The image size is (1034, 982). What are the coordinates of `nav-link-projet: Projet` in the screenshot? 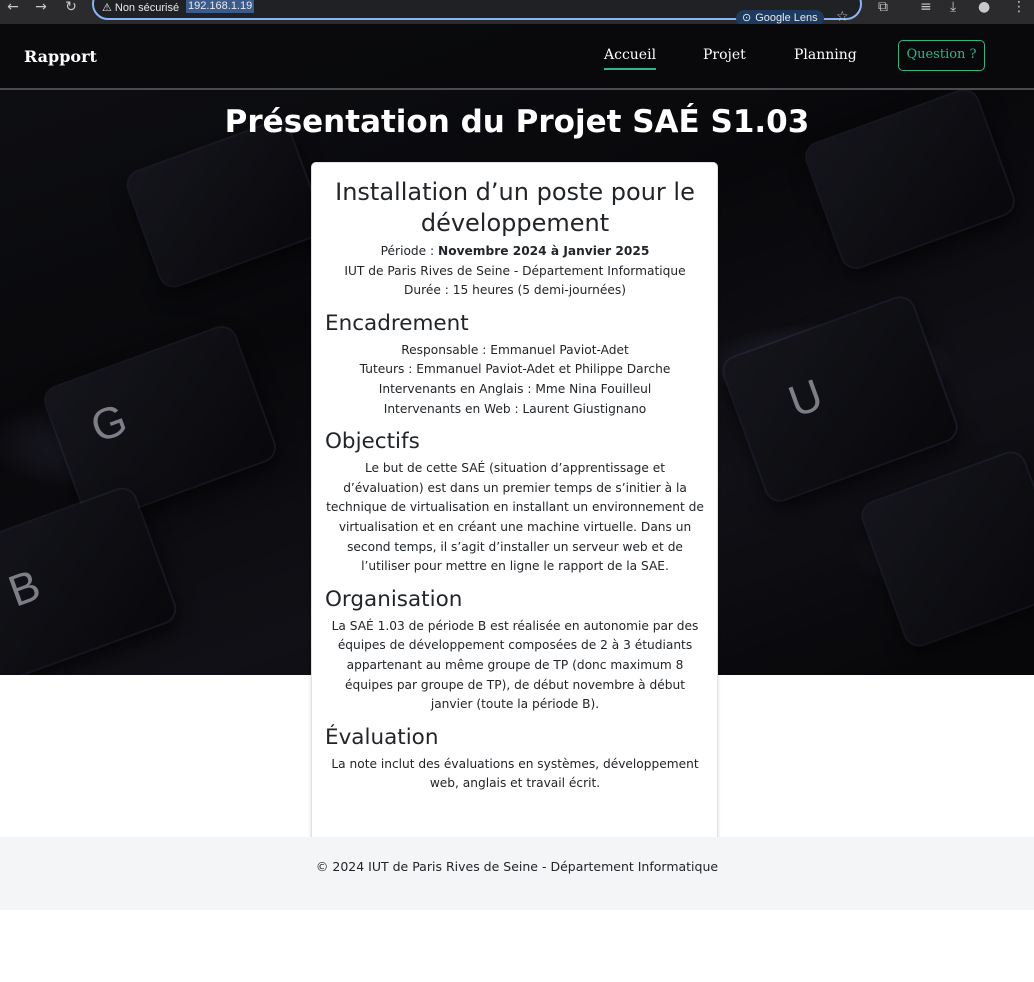 It's located at (724, 55).